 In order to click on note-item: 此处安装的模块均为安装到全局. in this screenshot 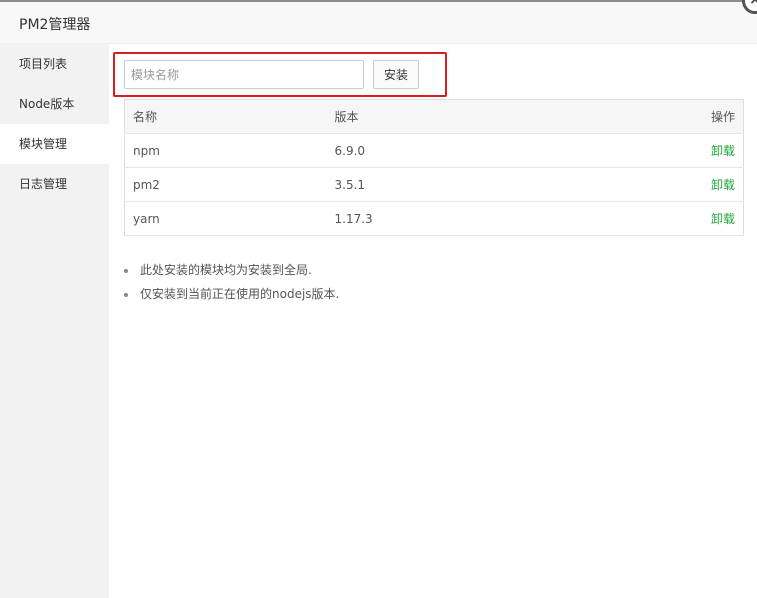, I will do `click(231, 270)`.